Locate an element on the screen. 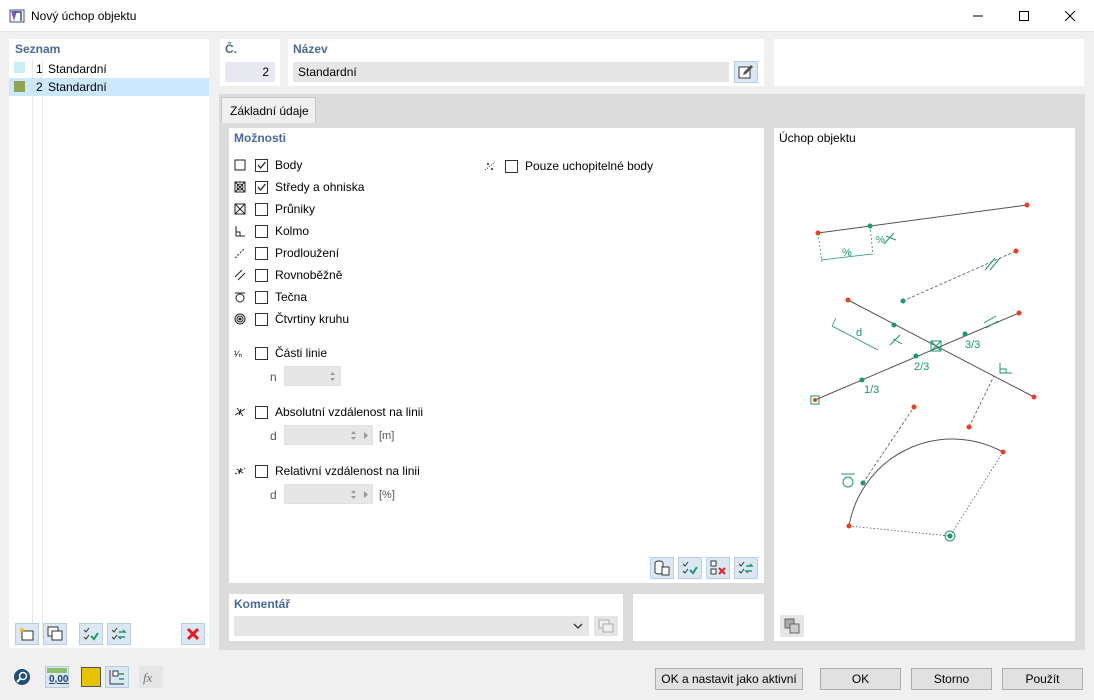 This screenshot has height=700, width=1094. formula-button: fx is located at coordinates (151, 677).